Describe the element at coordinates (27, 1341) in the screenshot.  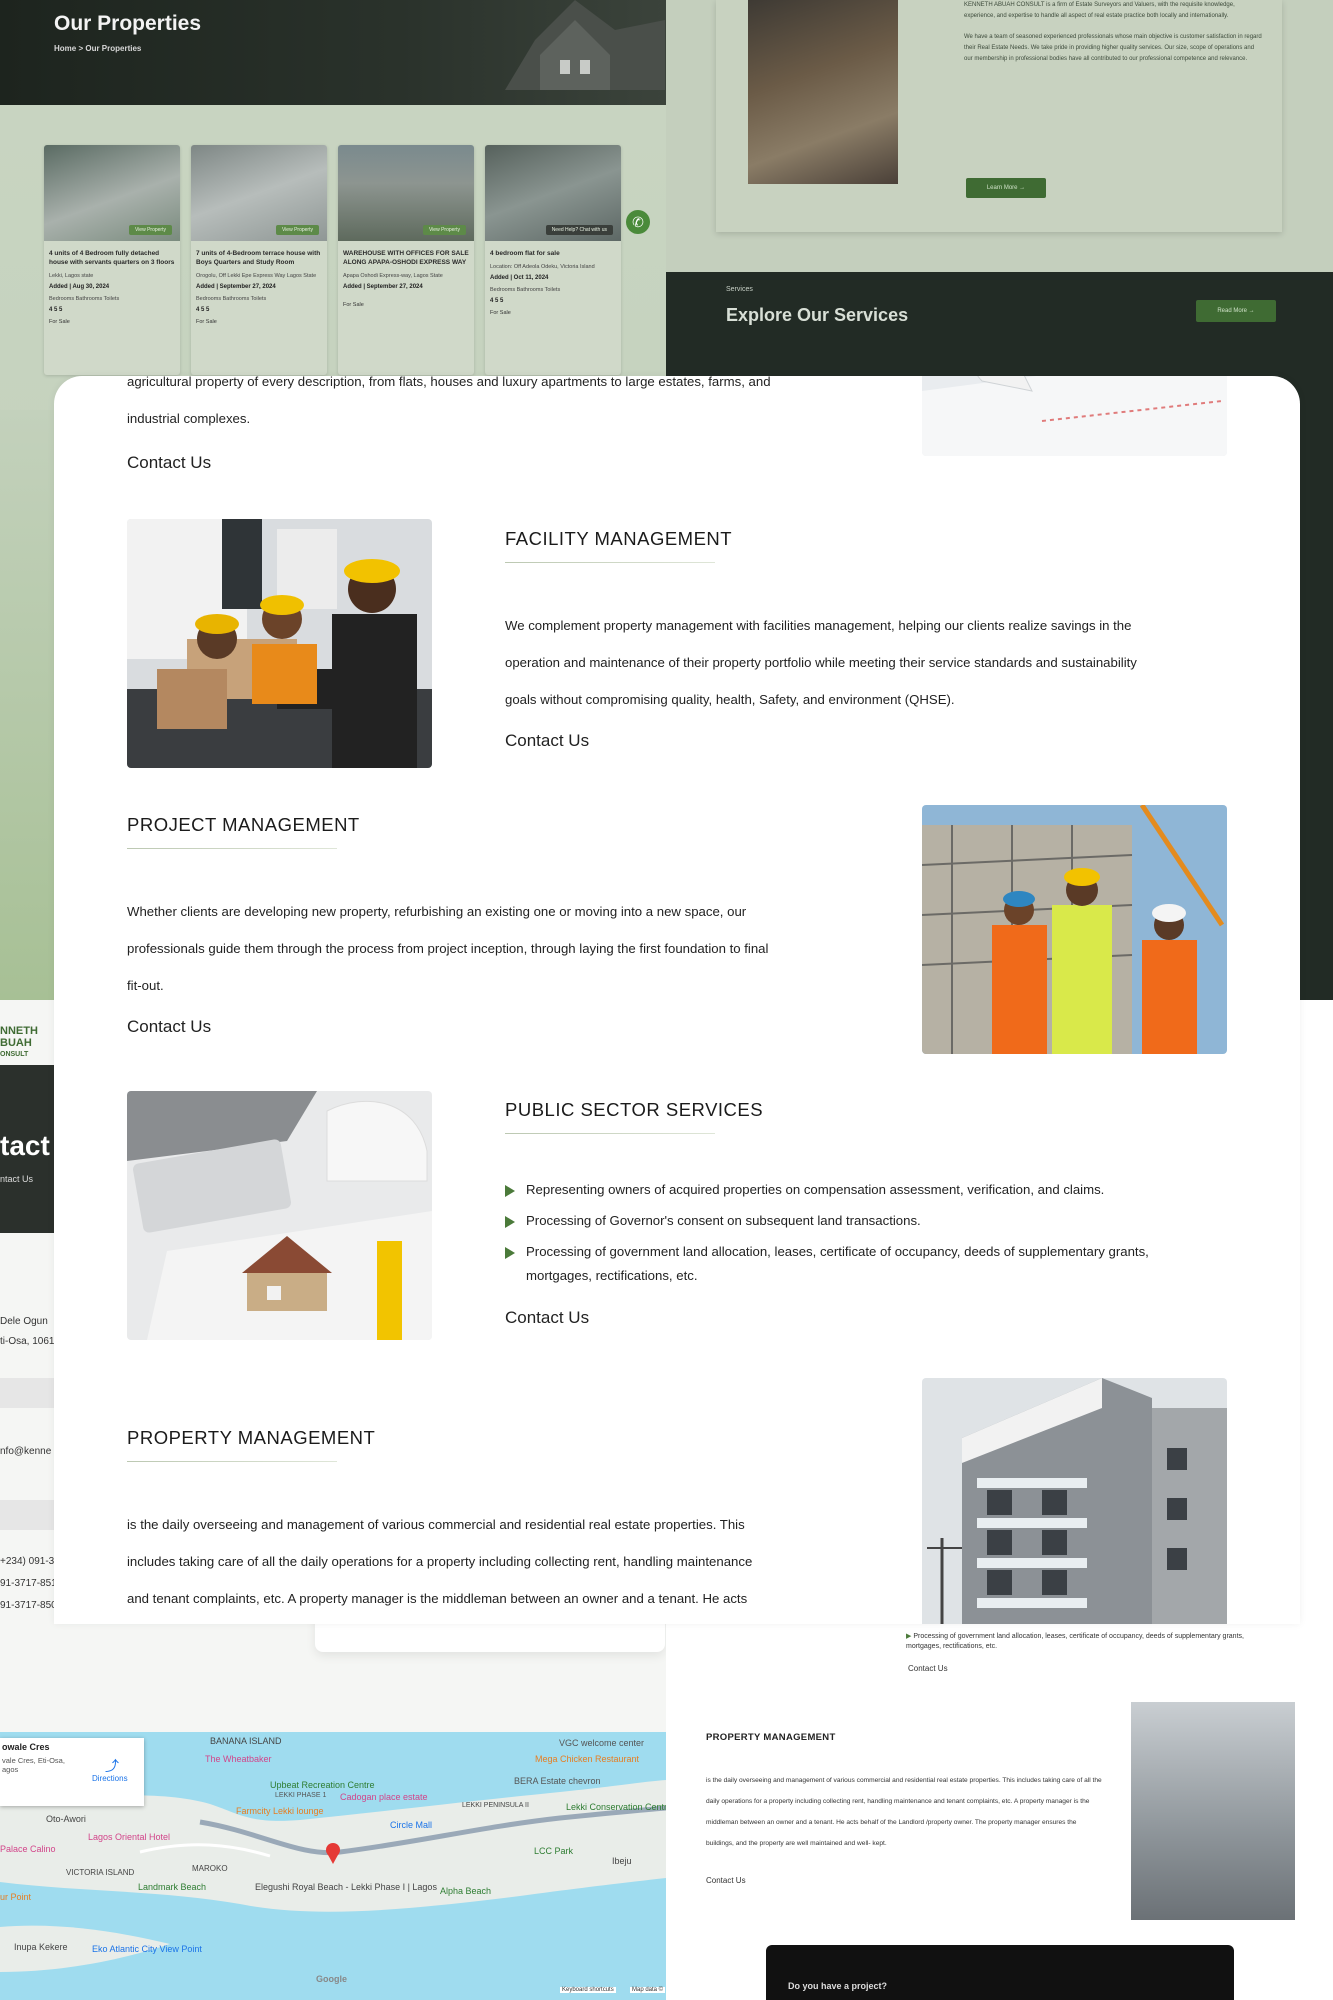
I see `address-line-2: ti-Osa, 1061` at that location.